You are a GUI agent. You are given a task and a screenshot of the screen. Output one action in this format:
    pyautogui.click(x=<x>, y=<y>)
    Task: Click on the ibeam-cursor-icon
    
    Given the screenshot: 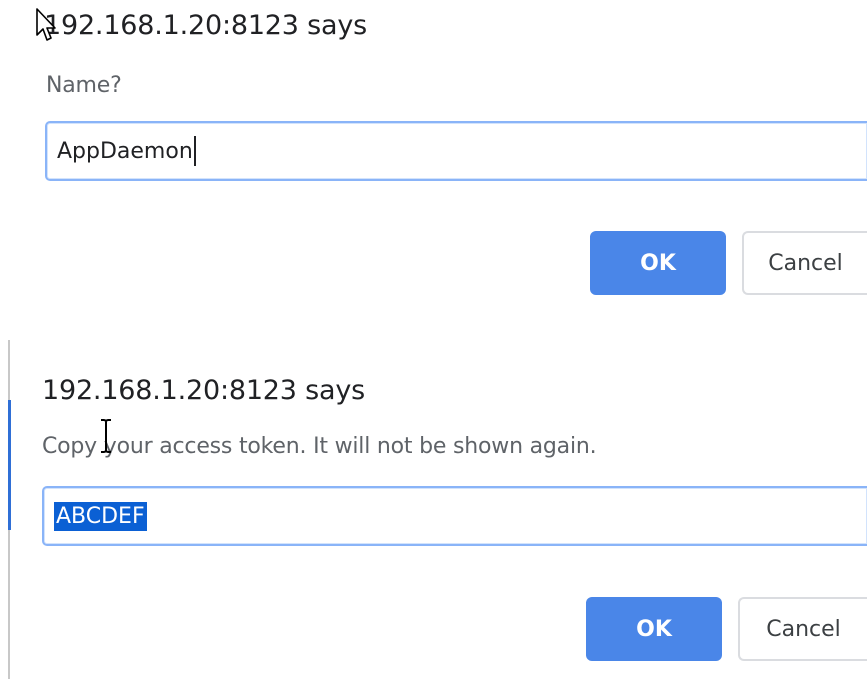 What is the action you would take?
    pyautogui.click(x=106, y=436)
    